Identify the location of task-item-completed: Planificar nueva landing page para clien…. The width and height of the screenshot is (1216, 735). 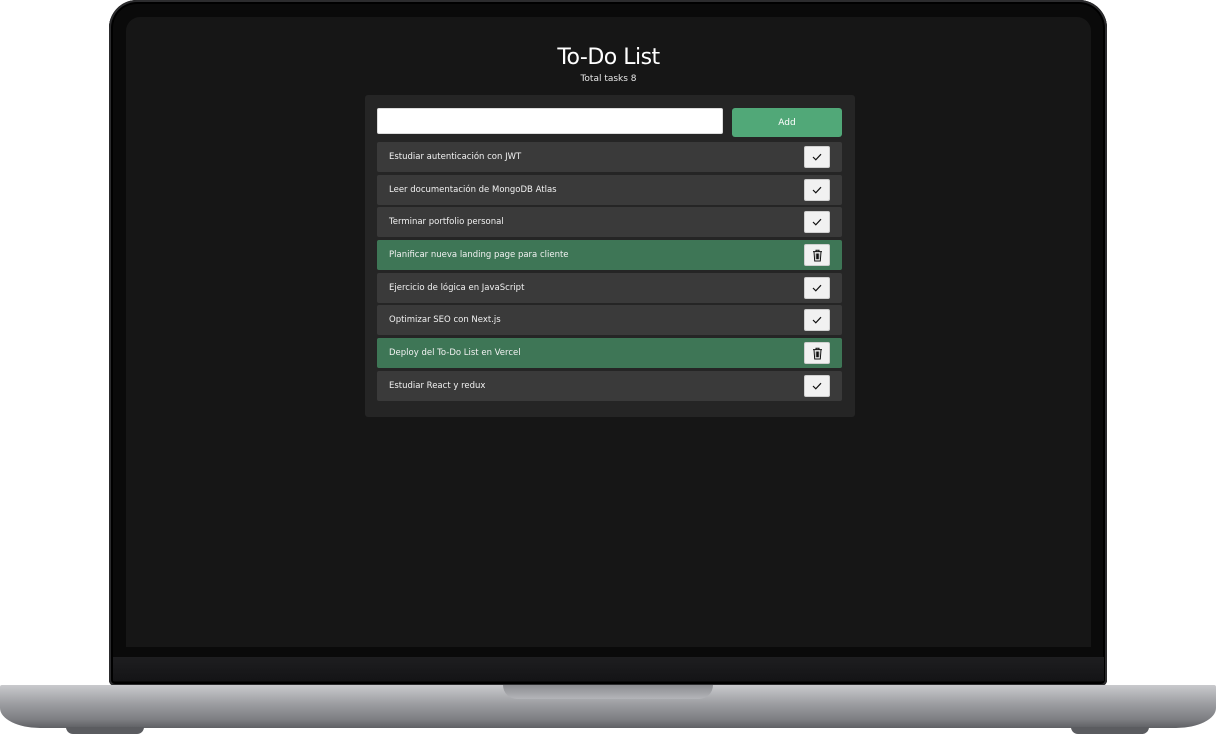
(609, 255).